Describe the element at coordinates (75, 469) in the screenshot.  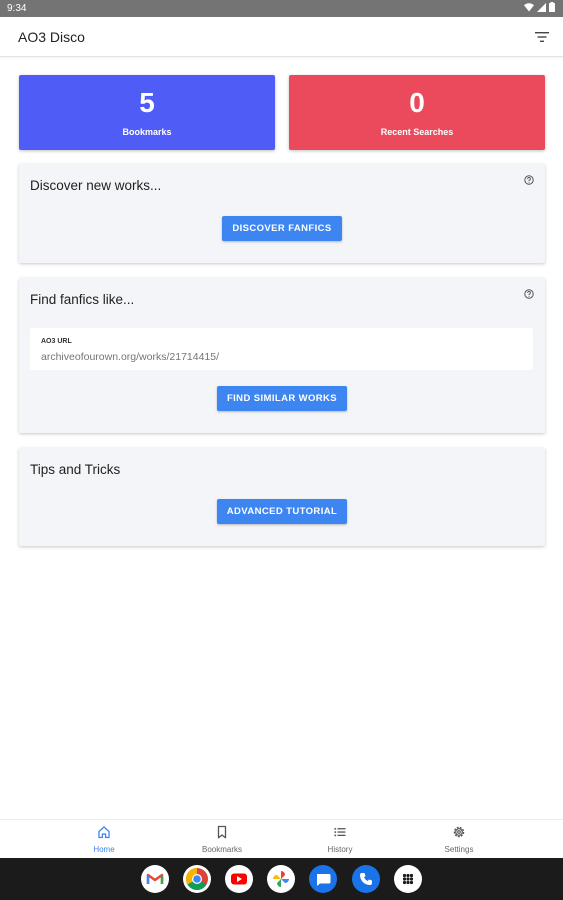
I see `tips-title: Tips and Tricks` at that location.